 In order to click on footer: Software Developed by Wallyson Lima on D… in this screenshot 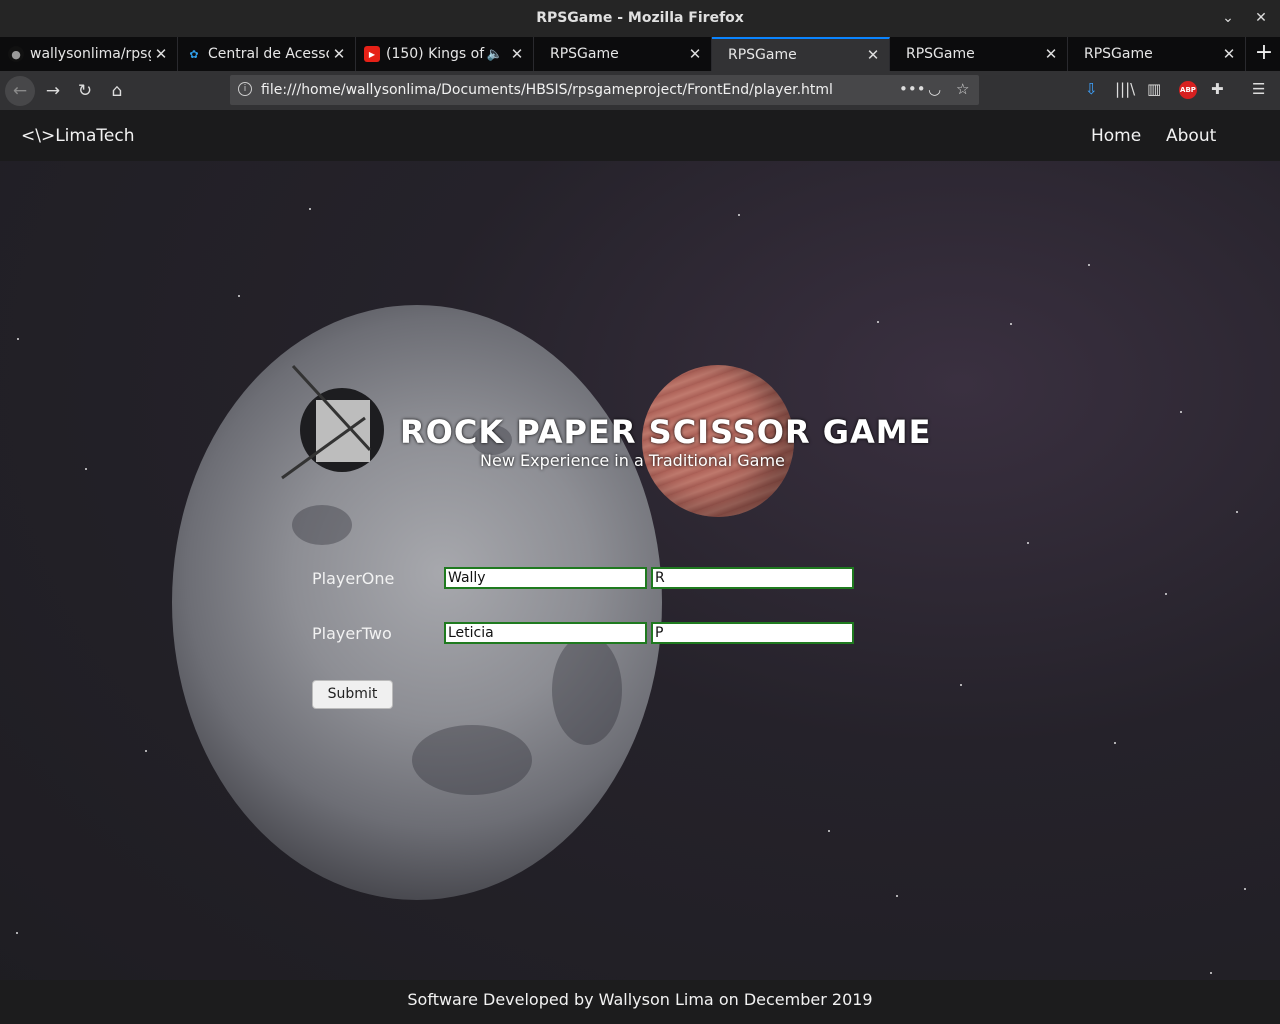, I will do `click(640, 1002)`.